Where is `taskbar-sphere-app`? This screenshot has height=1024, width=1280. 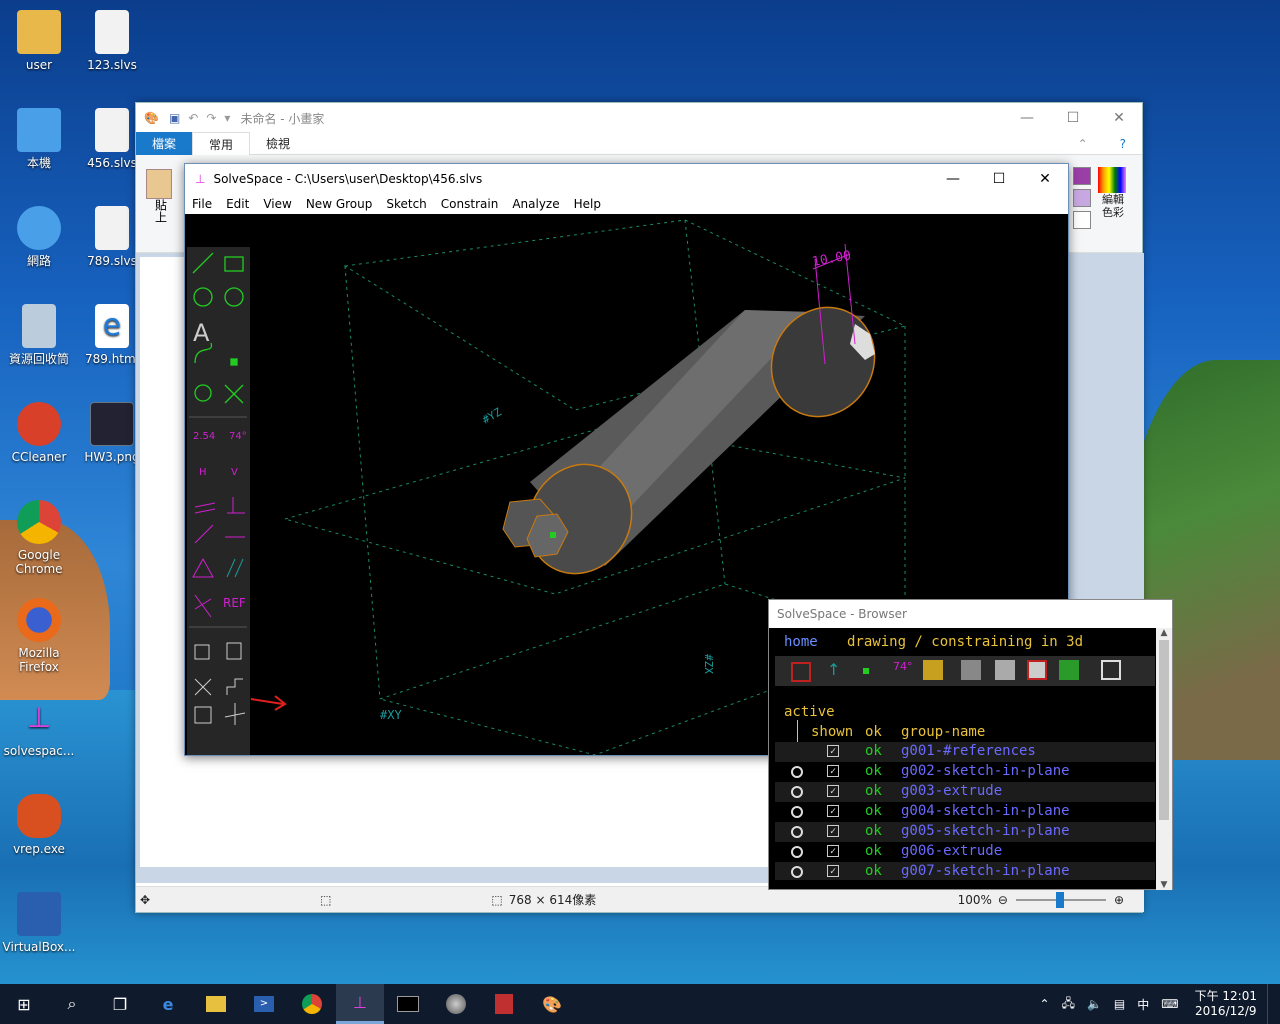 taskbar-sphere-app is located at coordinates (456, 1004).